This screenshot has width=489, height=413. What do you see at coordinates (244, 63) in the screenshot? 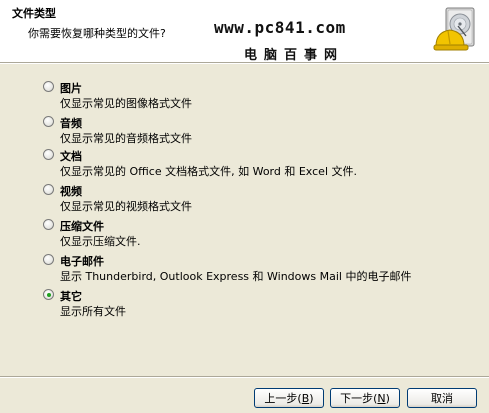
I see `header-divider-highlight` at bounding box center [244, 63].